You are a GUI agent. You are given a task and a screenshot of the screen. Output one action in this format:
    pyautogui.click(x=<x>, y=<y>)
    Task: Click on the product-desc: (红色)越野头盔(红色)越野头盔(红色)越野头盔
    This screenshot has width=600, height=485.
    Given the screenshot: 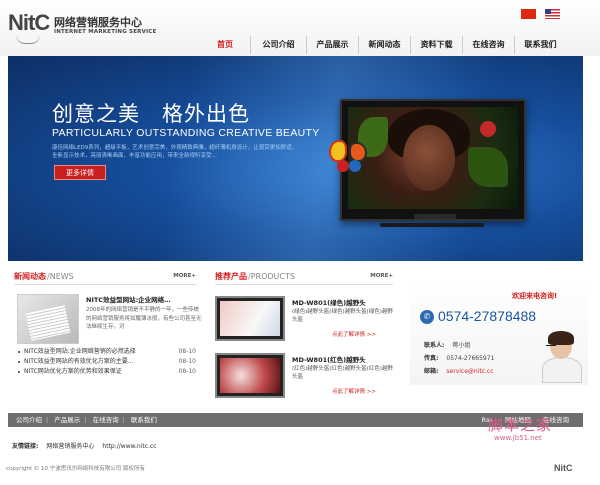 What is the action you would take?
    pyautogui.click(x=342, y=373)
    